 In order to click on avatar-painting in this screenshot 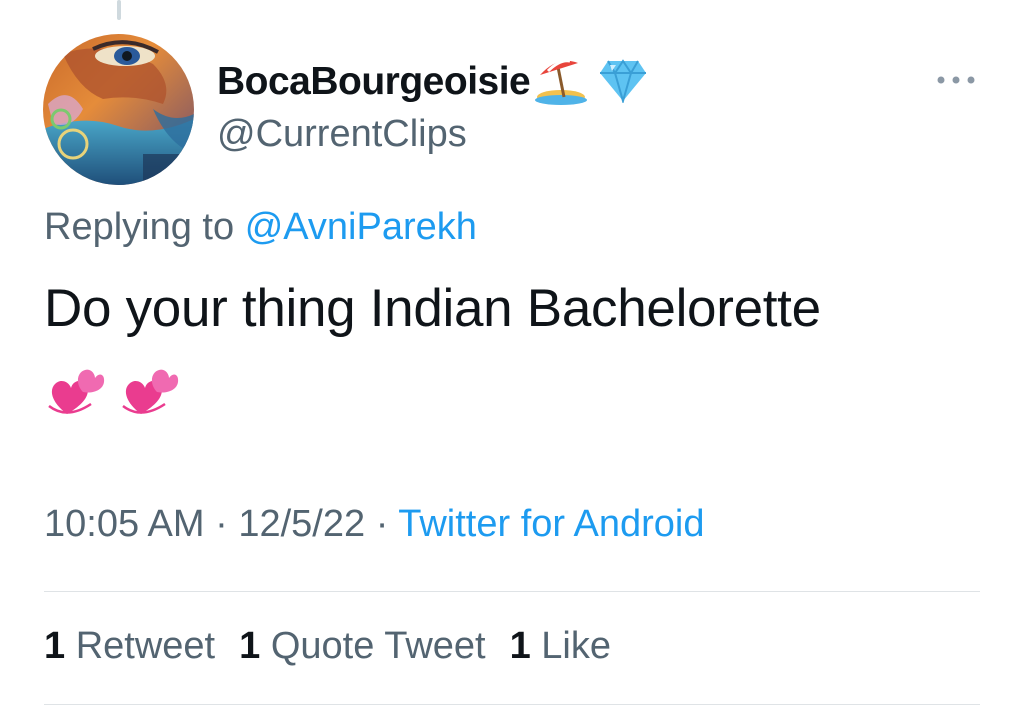, I will do `click(118, 109)`.